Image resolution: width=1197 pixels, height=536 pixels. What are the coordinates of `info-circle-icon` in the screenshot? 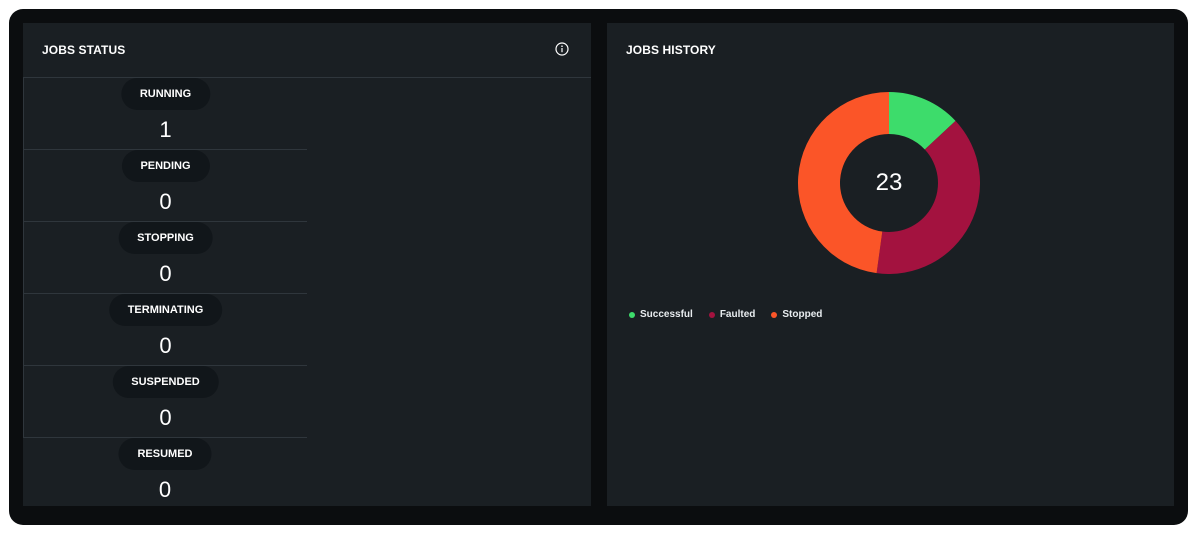 It's located at (562, 49).